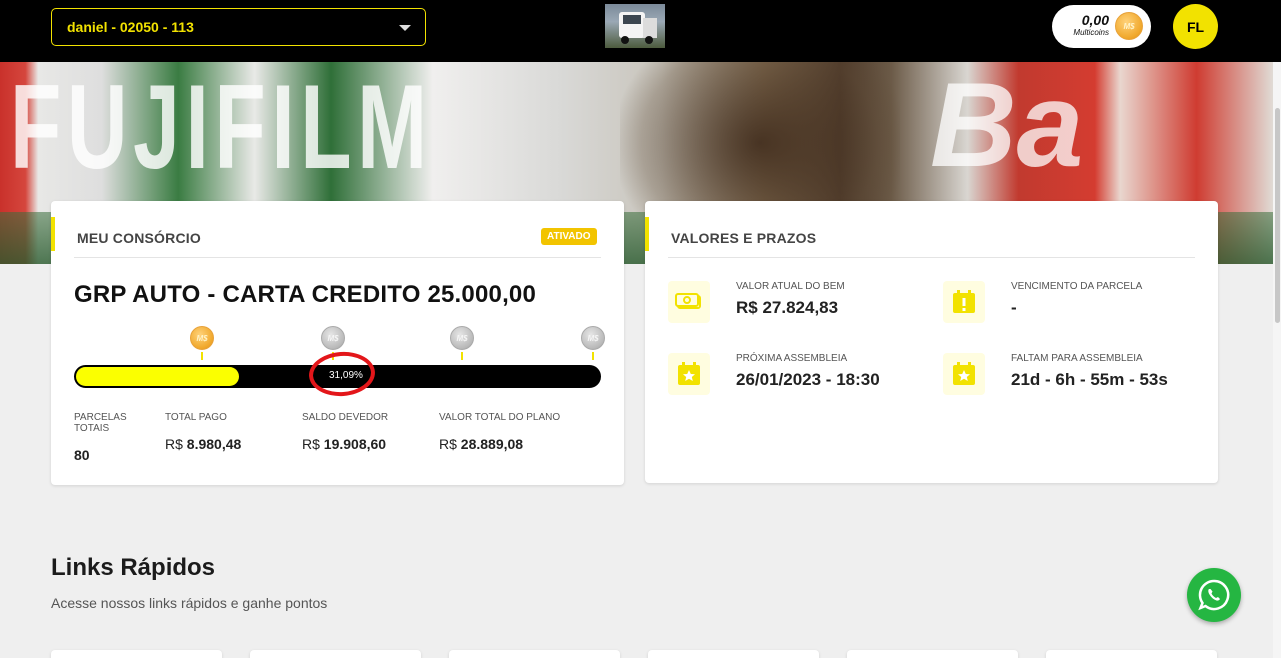 The width and height of the screenshot is (1281, 658). I want to click on stat-label: PARCELAS TOTAIS, so click(100, 423).